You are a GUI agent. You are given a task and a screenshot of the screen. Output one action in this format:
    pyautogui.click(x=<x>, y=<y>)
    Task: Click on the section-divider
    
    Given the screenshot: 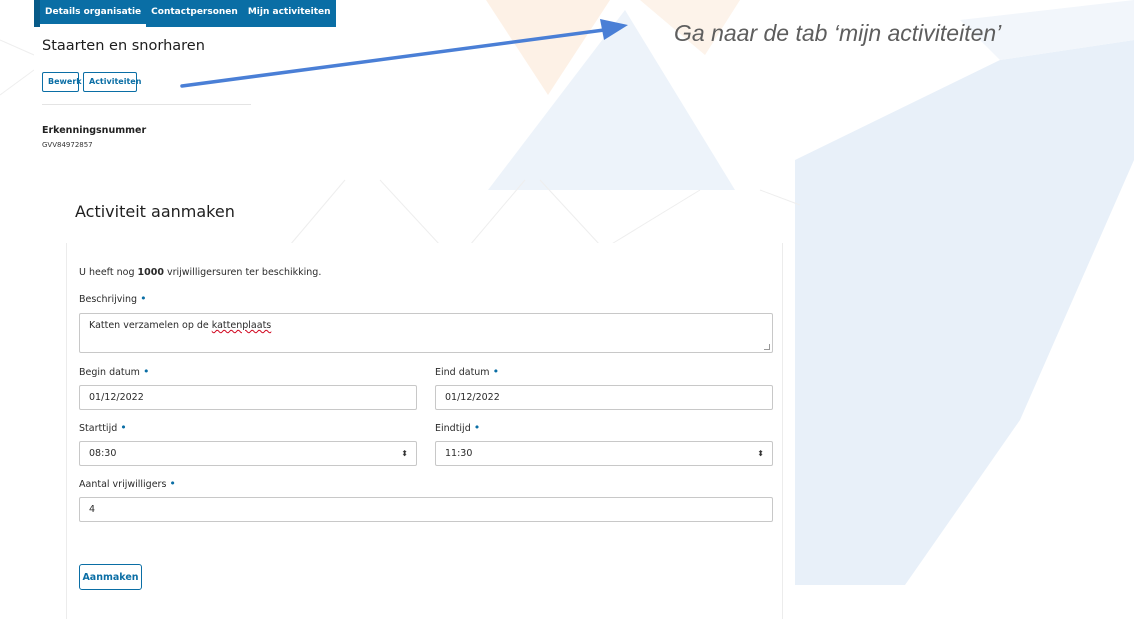 What is the action you would take?
    pyautogui.click(x=146, y=104)
    